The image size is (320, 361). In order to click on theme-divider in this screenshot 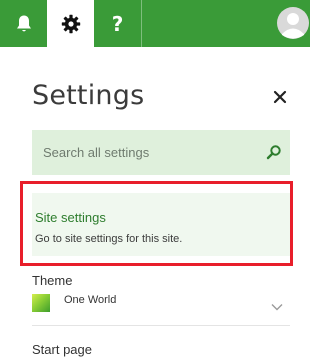, I will do `click(161, 325)`.